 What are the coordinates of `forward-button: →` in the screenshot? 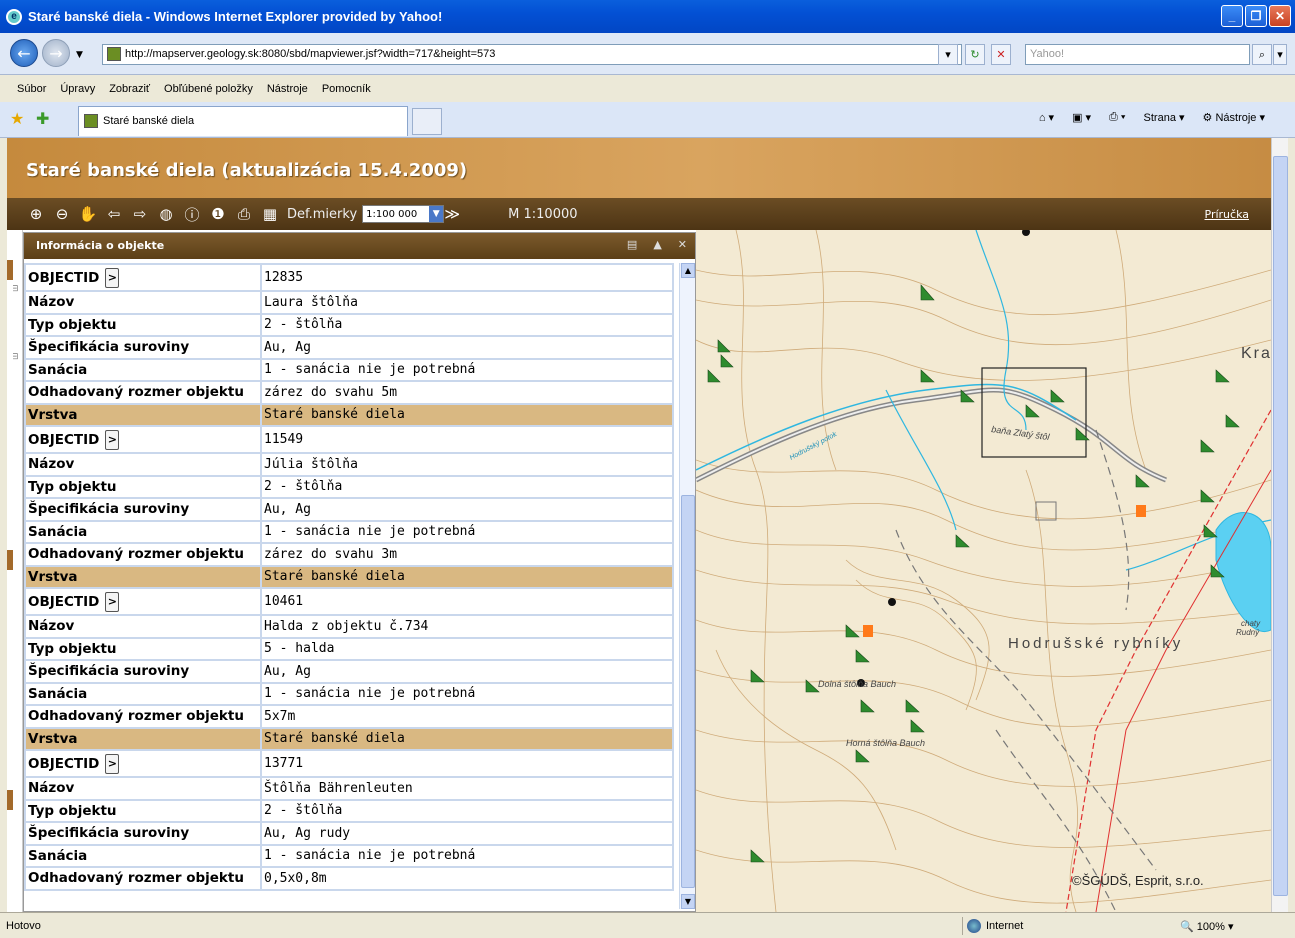 It's located at (56, 53).